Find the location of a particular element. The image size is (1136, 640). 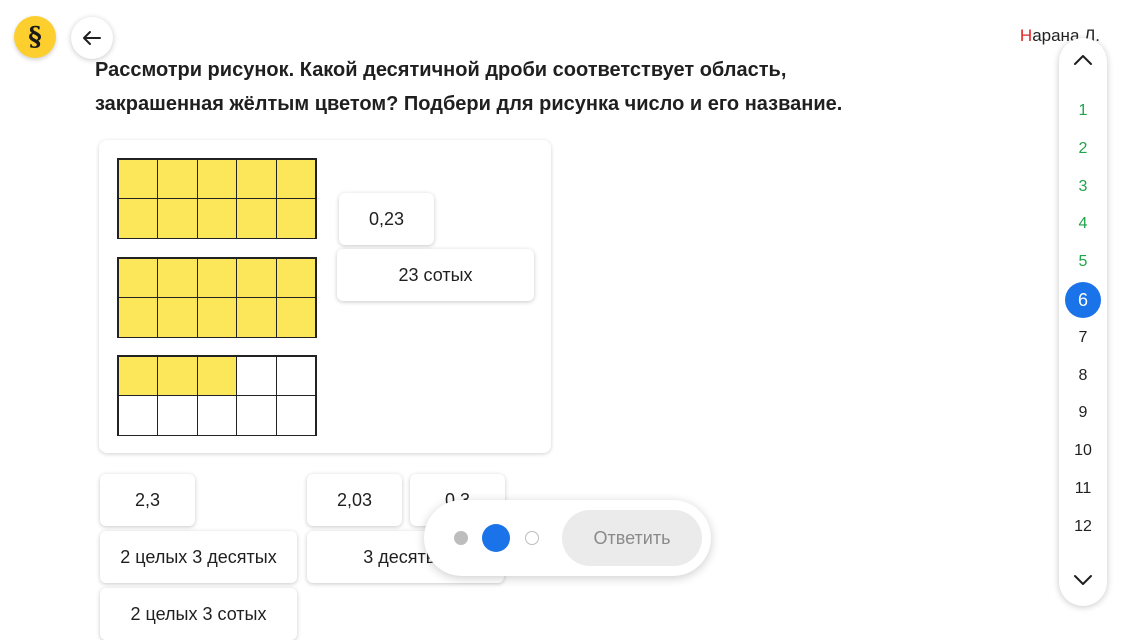

option-chip: 2,03 is located at coordinates (354, 500).